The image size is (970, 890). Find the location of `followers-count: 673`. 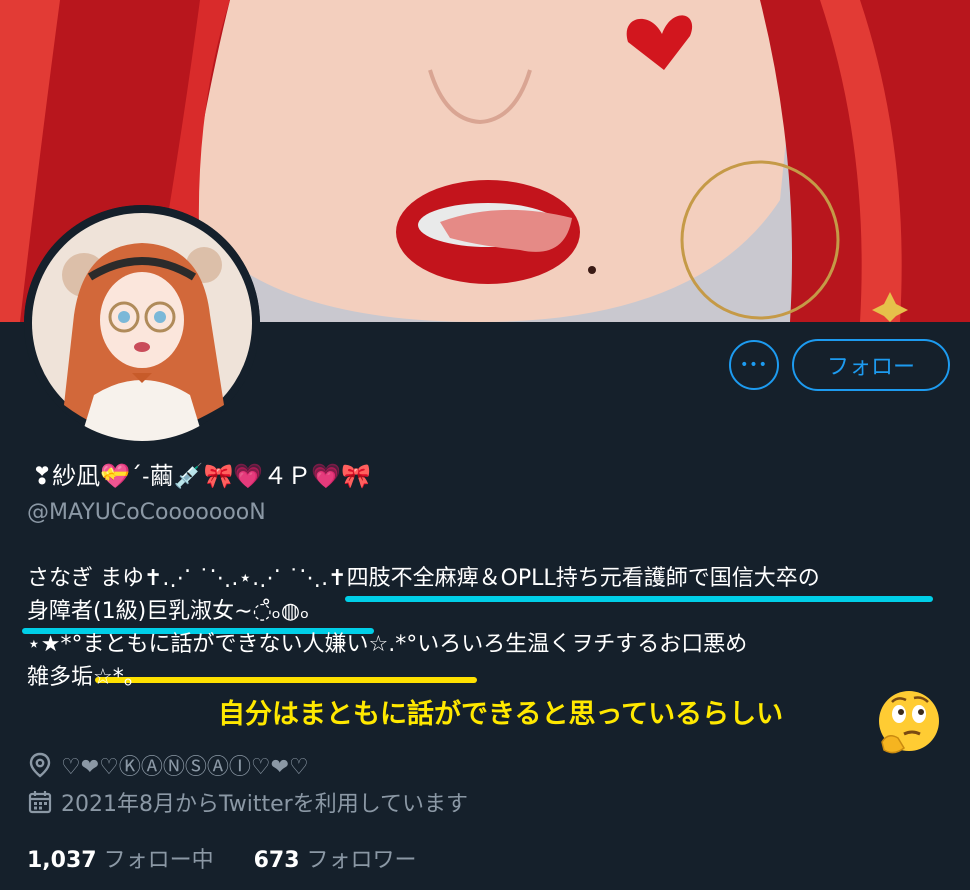

followers-count: 673 is located at coordinates (276, 860).